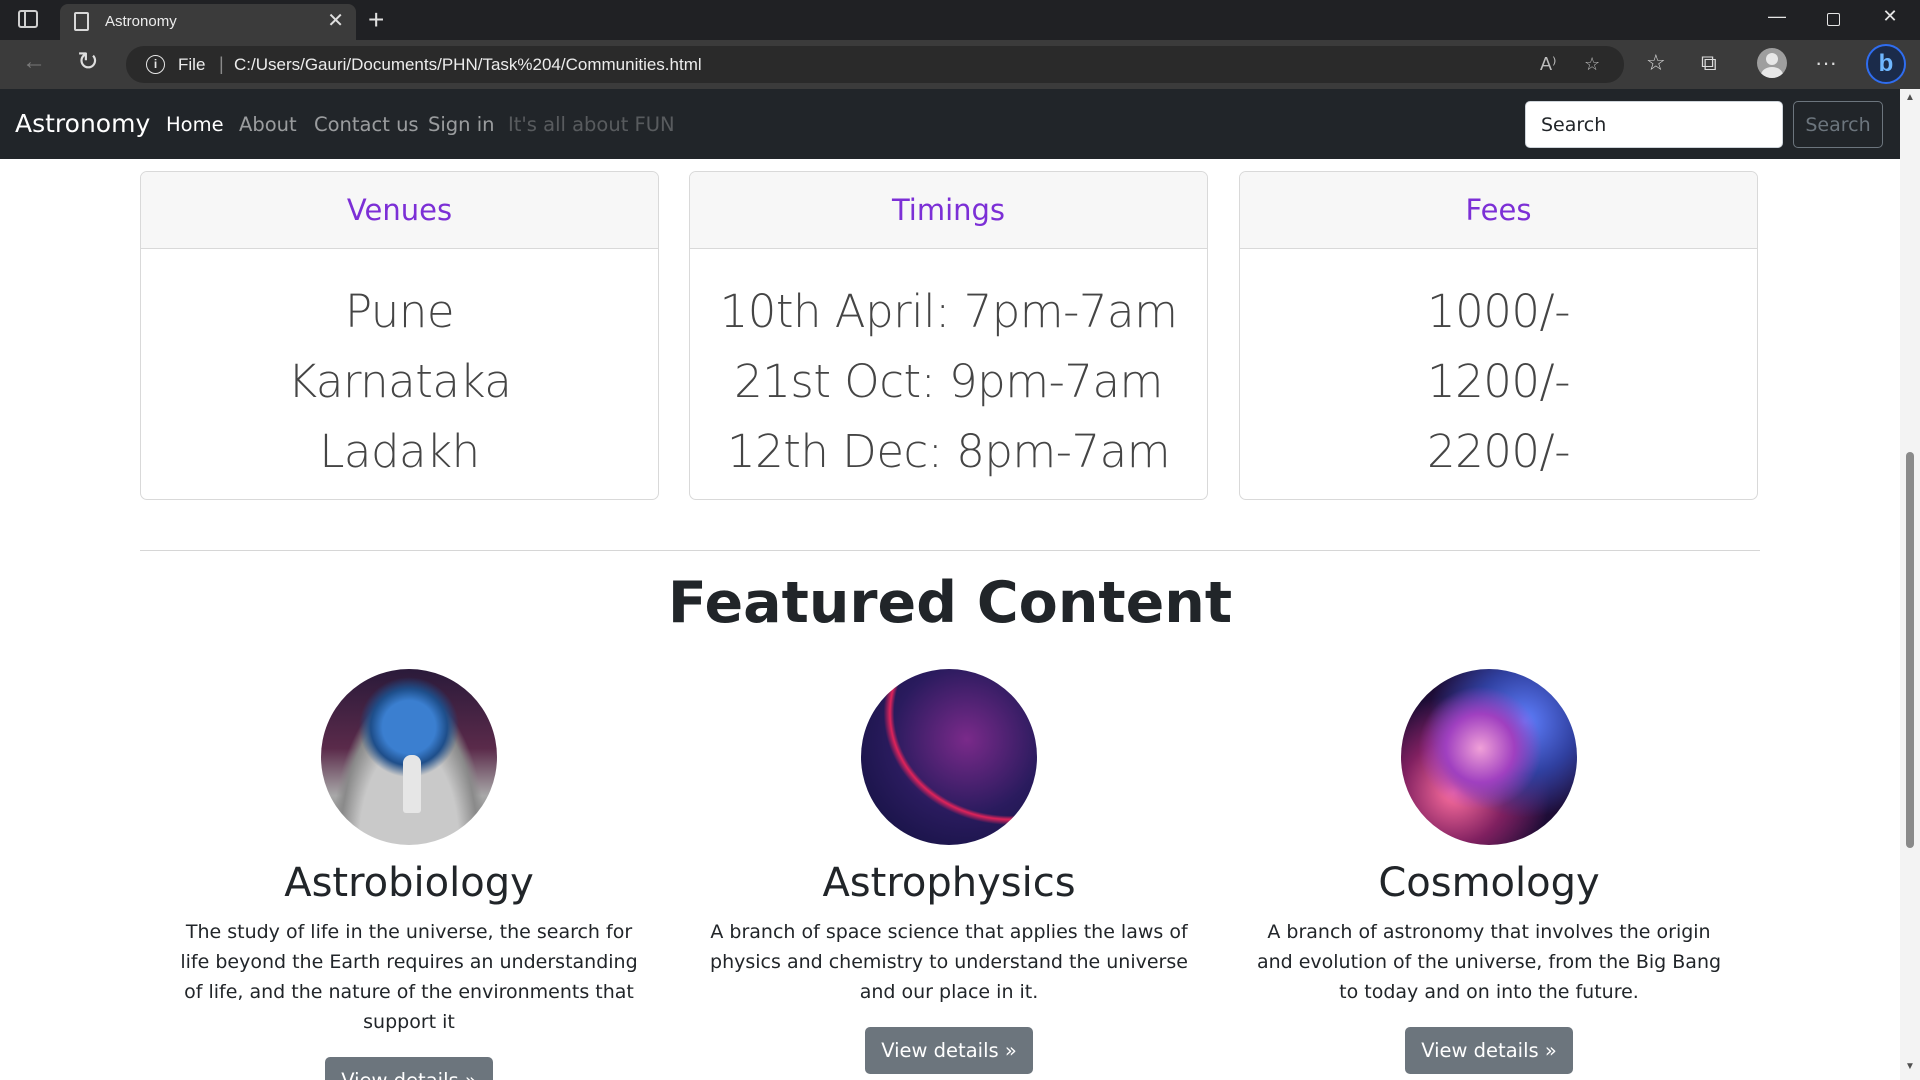 The height and width of the screenshot is (1080, 1920). What do you see at coordinates (1489, 757) in the screenshot?
I see `nebula-image` at bounding box center [1489, 757].